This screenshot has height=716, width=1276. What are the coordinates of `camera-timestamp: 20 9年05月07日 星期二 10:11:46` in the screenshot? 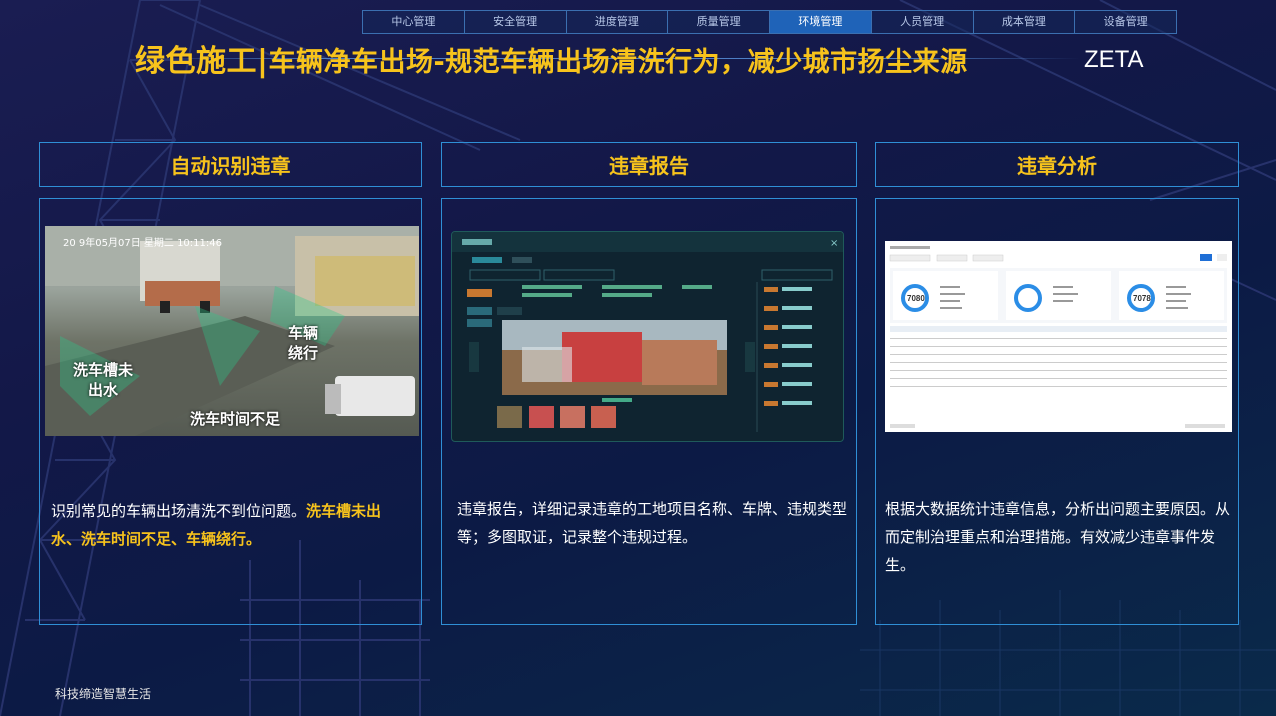 It's located at (142, 243).